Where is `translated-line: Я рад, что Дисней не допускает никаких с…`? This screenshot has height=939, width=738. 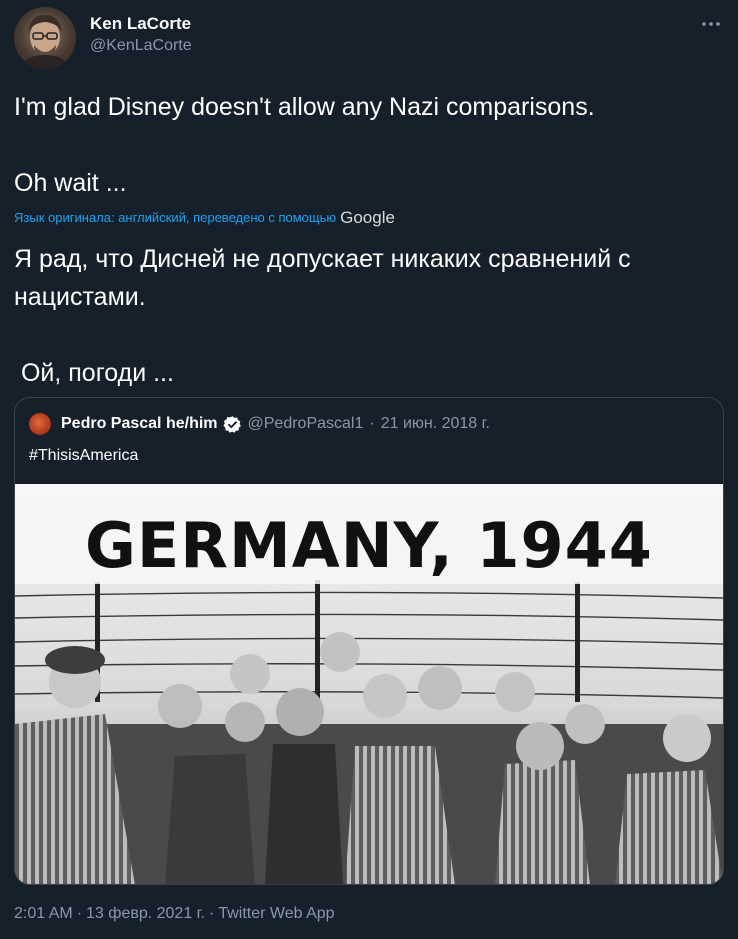 translated-line: Я рад, что Дисней не допускает никаких с… is located at coordinates (322, 259).